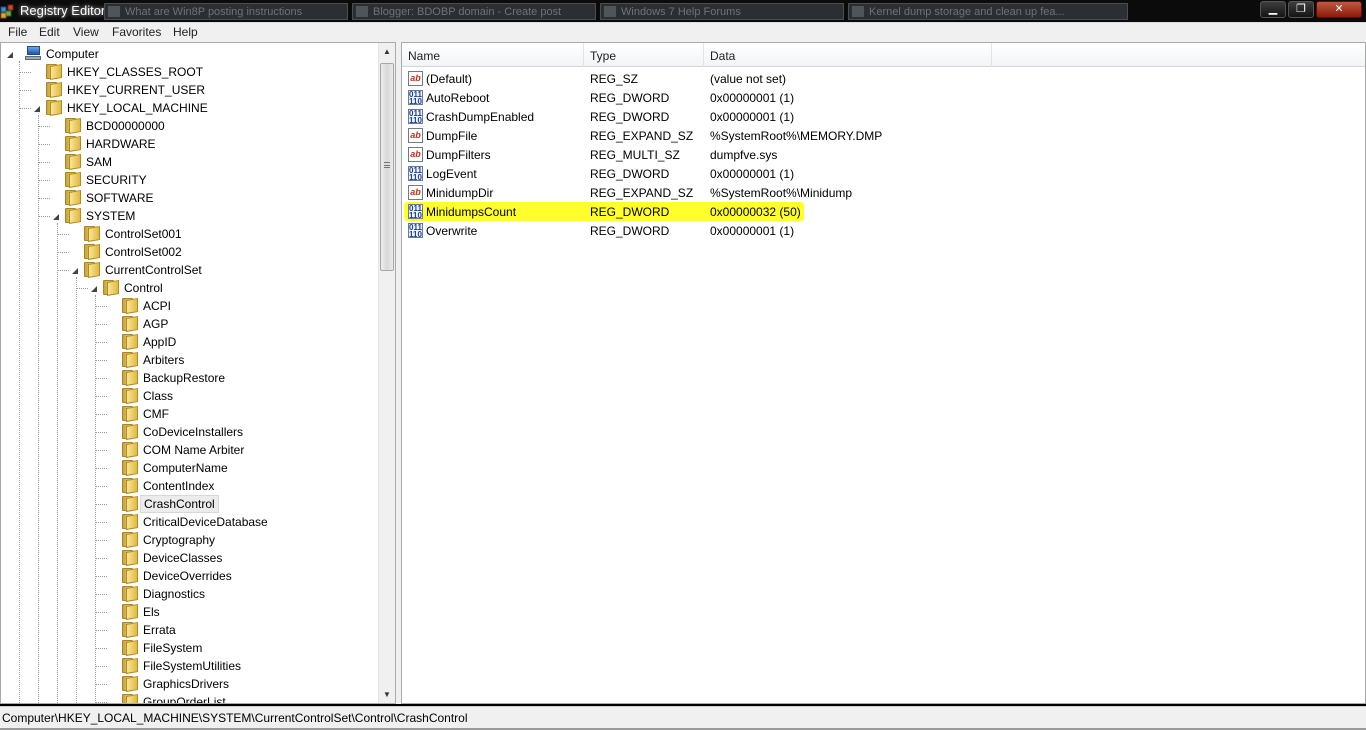 The height and width of the screenshot is (730, 1366). I want to click on tree-item: HARDWARE, so click(189, 144).